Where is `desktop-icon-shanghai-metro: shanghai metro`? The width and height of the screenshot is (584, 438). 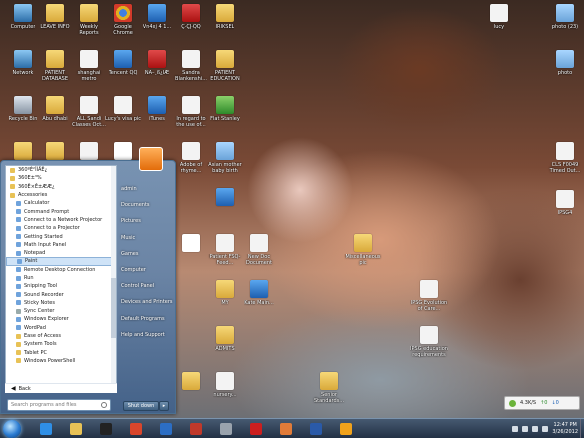 desktop-icon-shanghai-metro: shanghai metro is located at coordinates (89, 66).